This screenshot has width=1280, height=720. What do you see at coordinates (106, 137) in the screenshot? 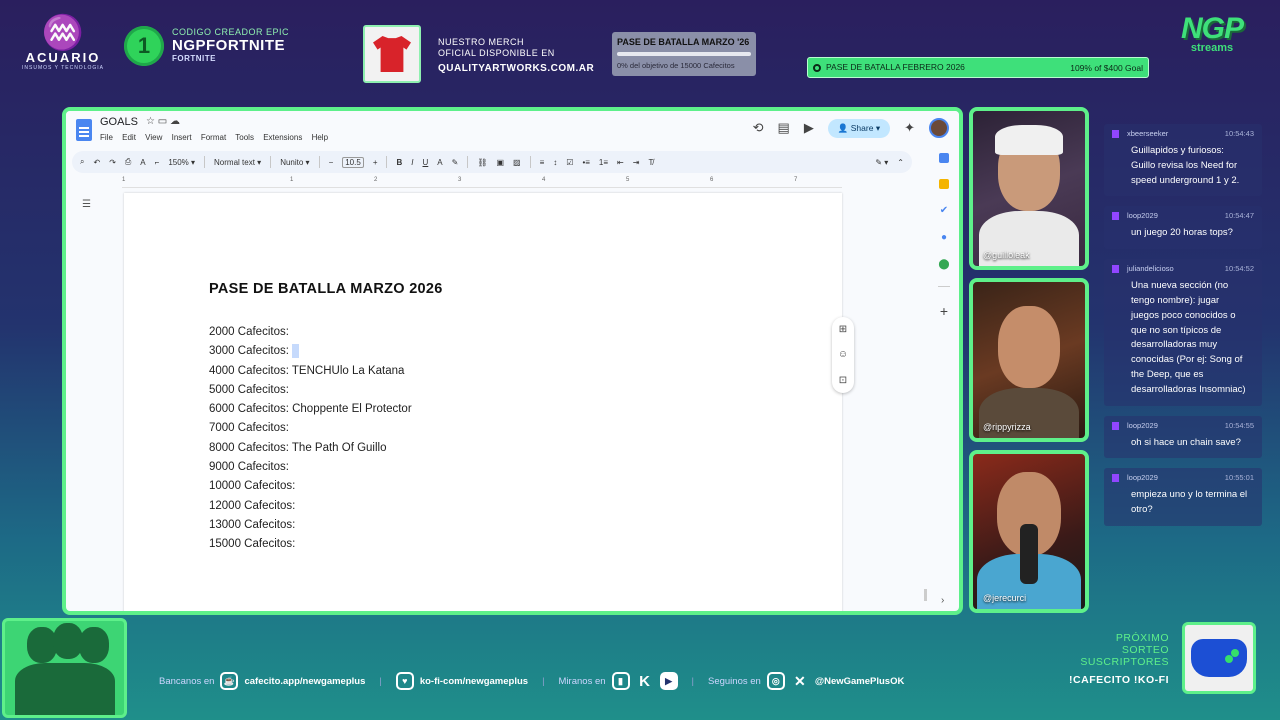
I see `menu-file: File` at bounding box center [106, 137].